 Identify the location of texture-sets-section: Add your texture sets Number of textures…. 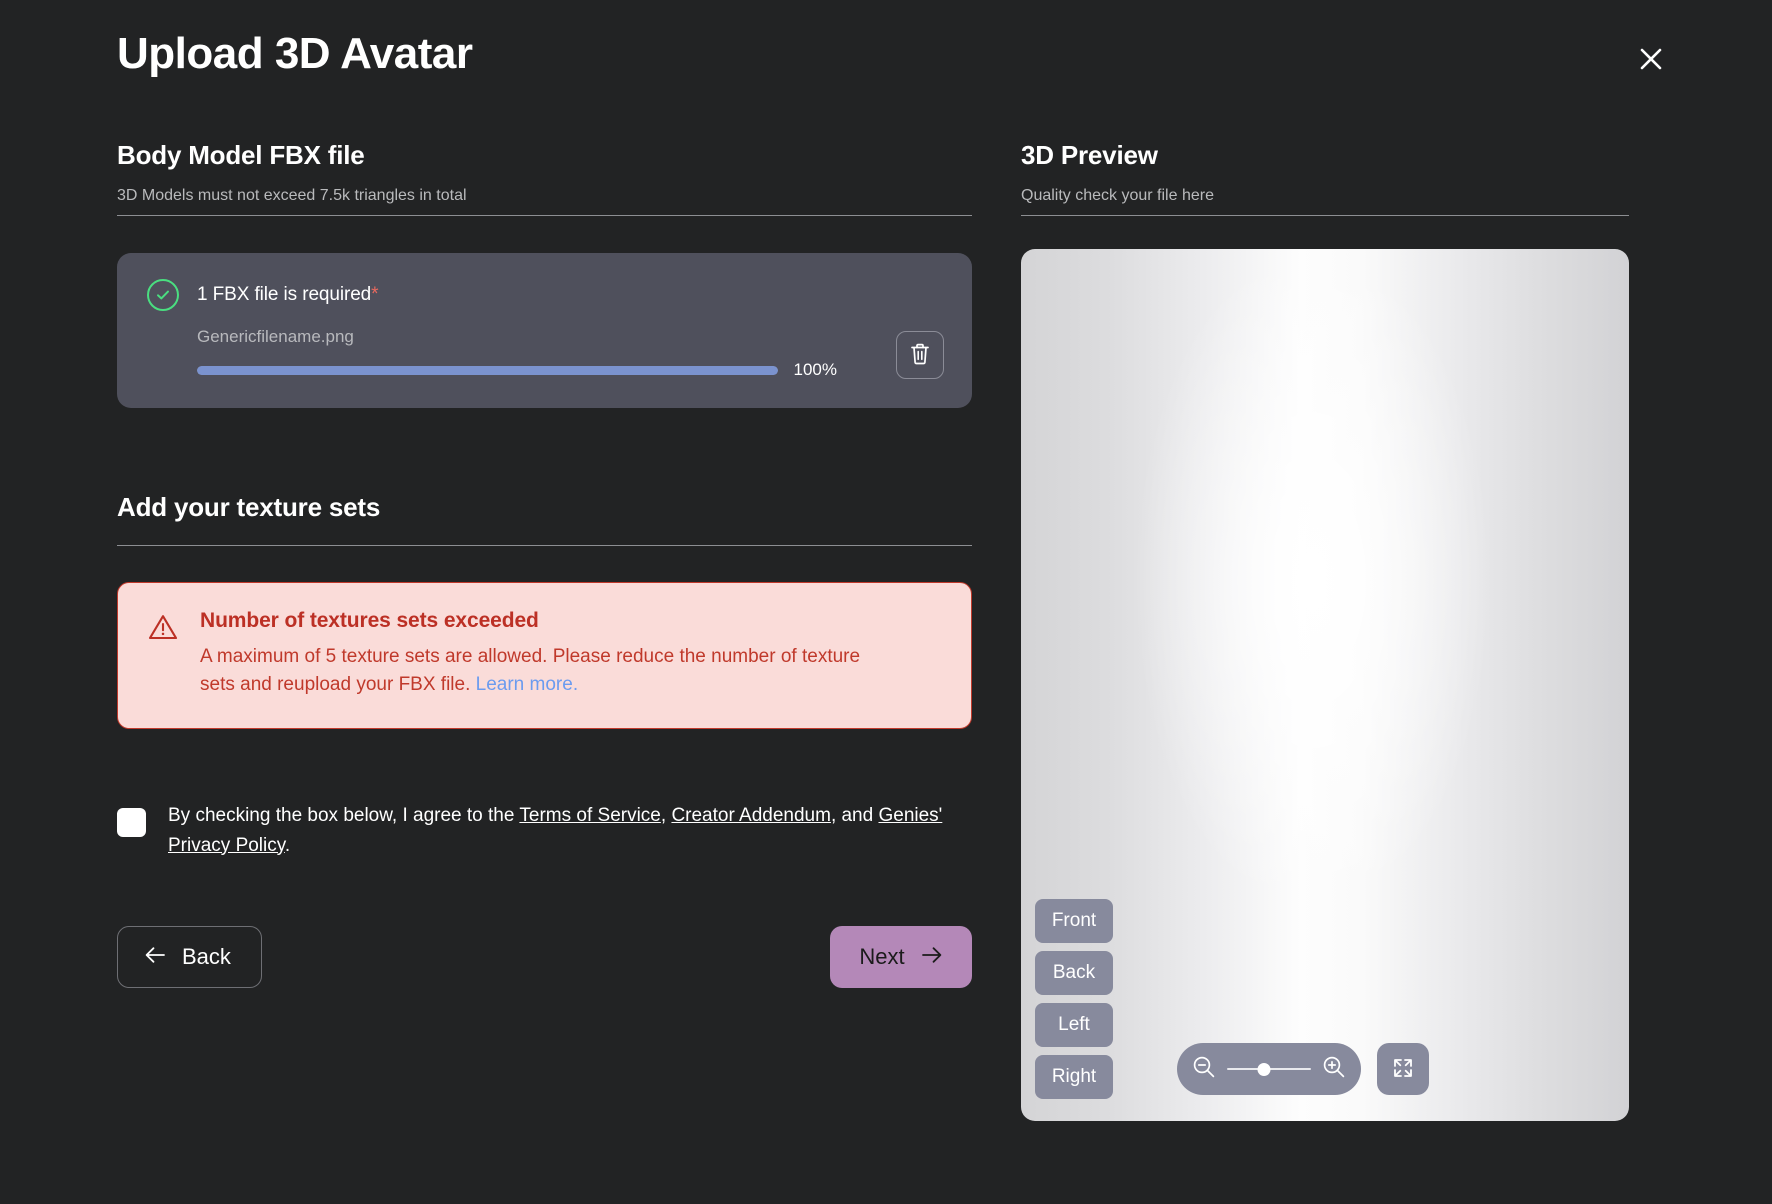
(544, 611).